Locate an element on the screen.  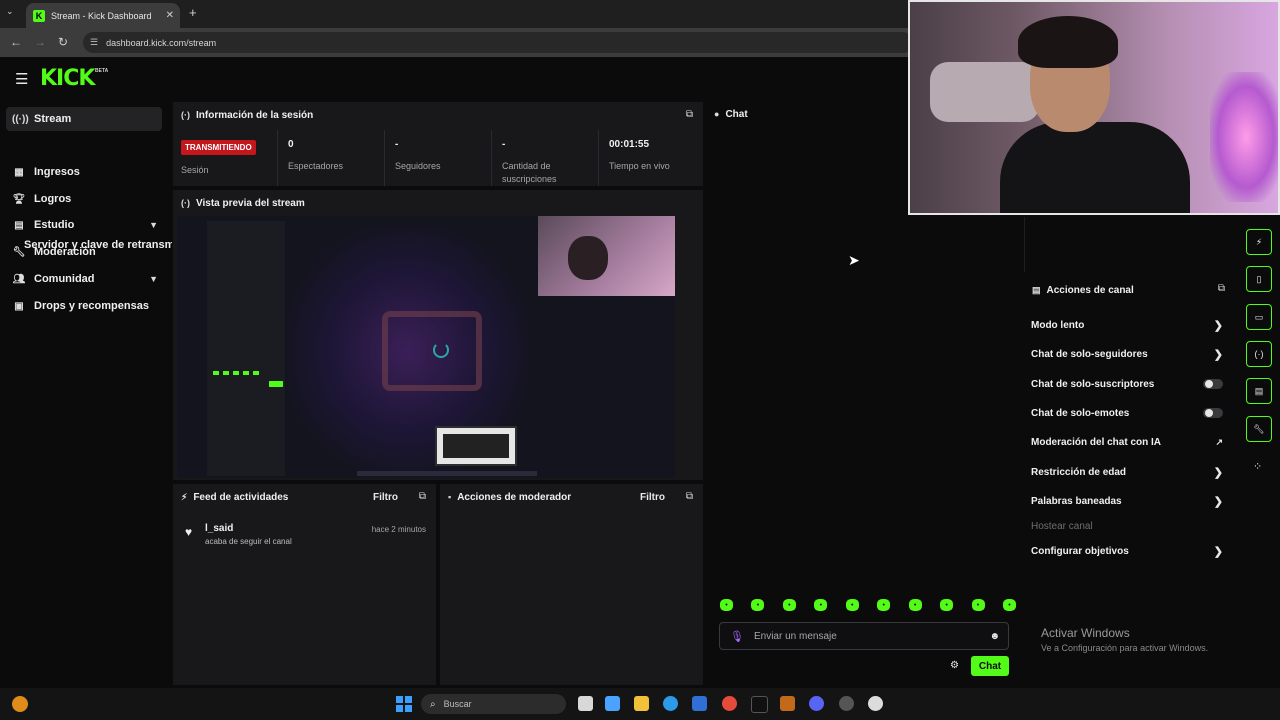
sidebar-item-stream: ((·)) Stream is located at coordinates (84, 119).